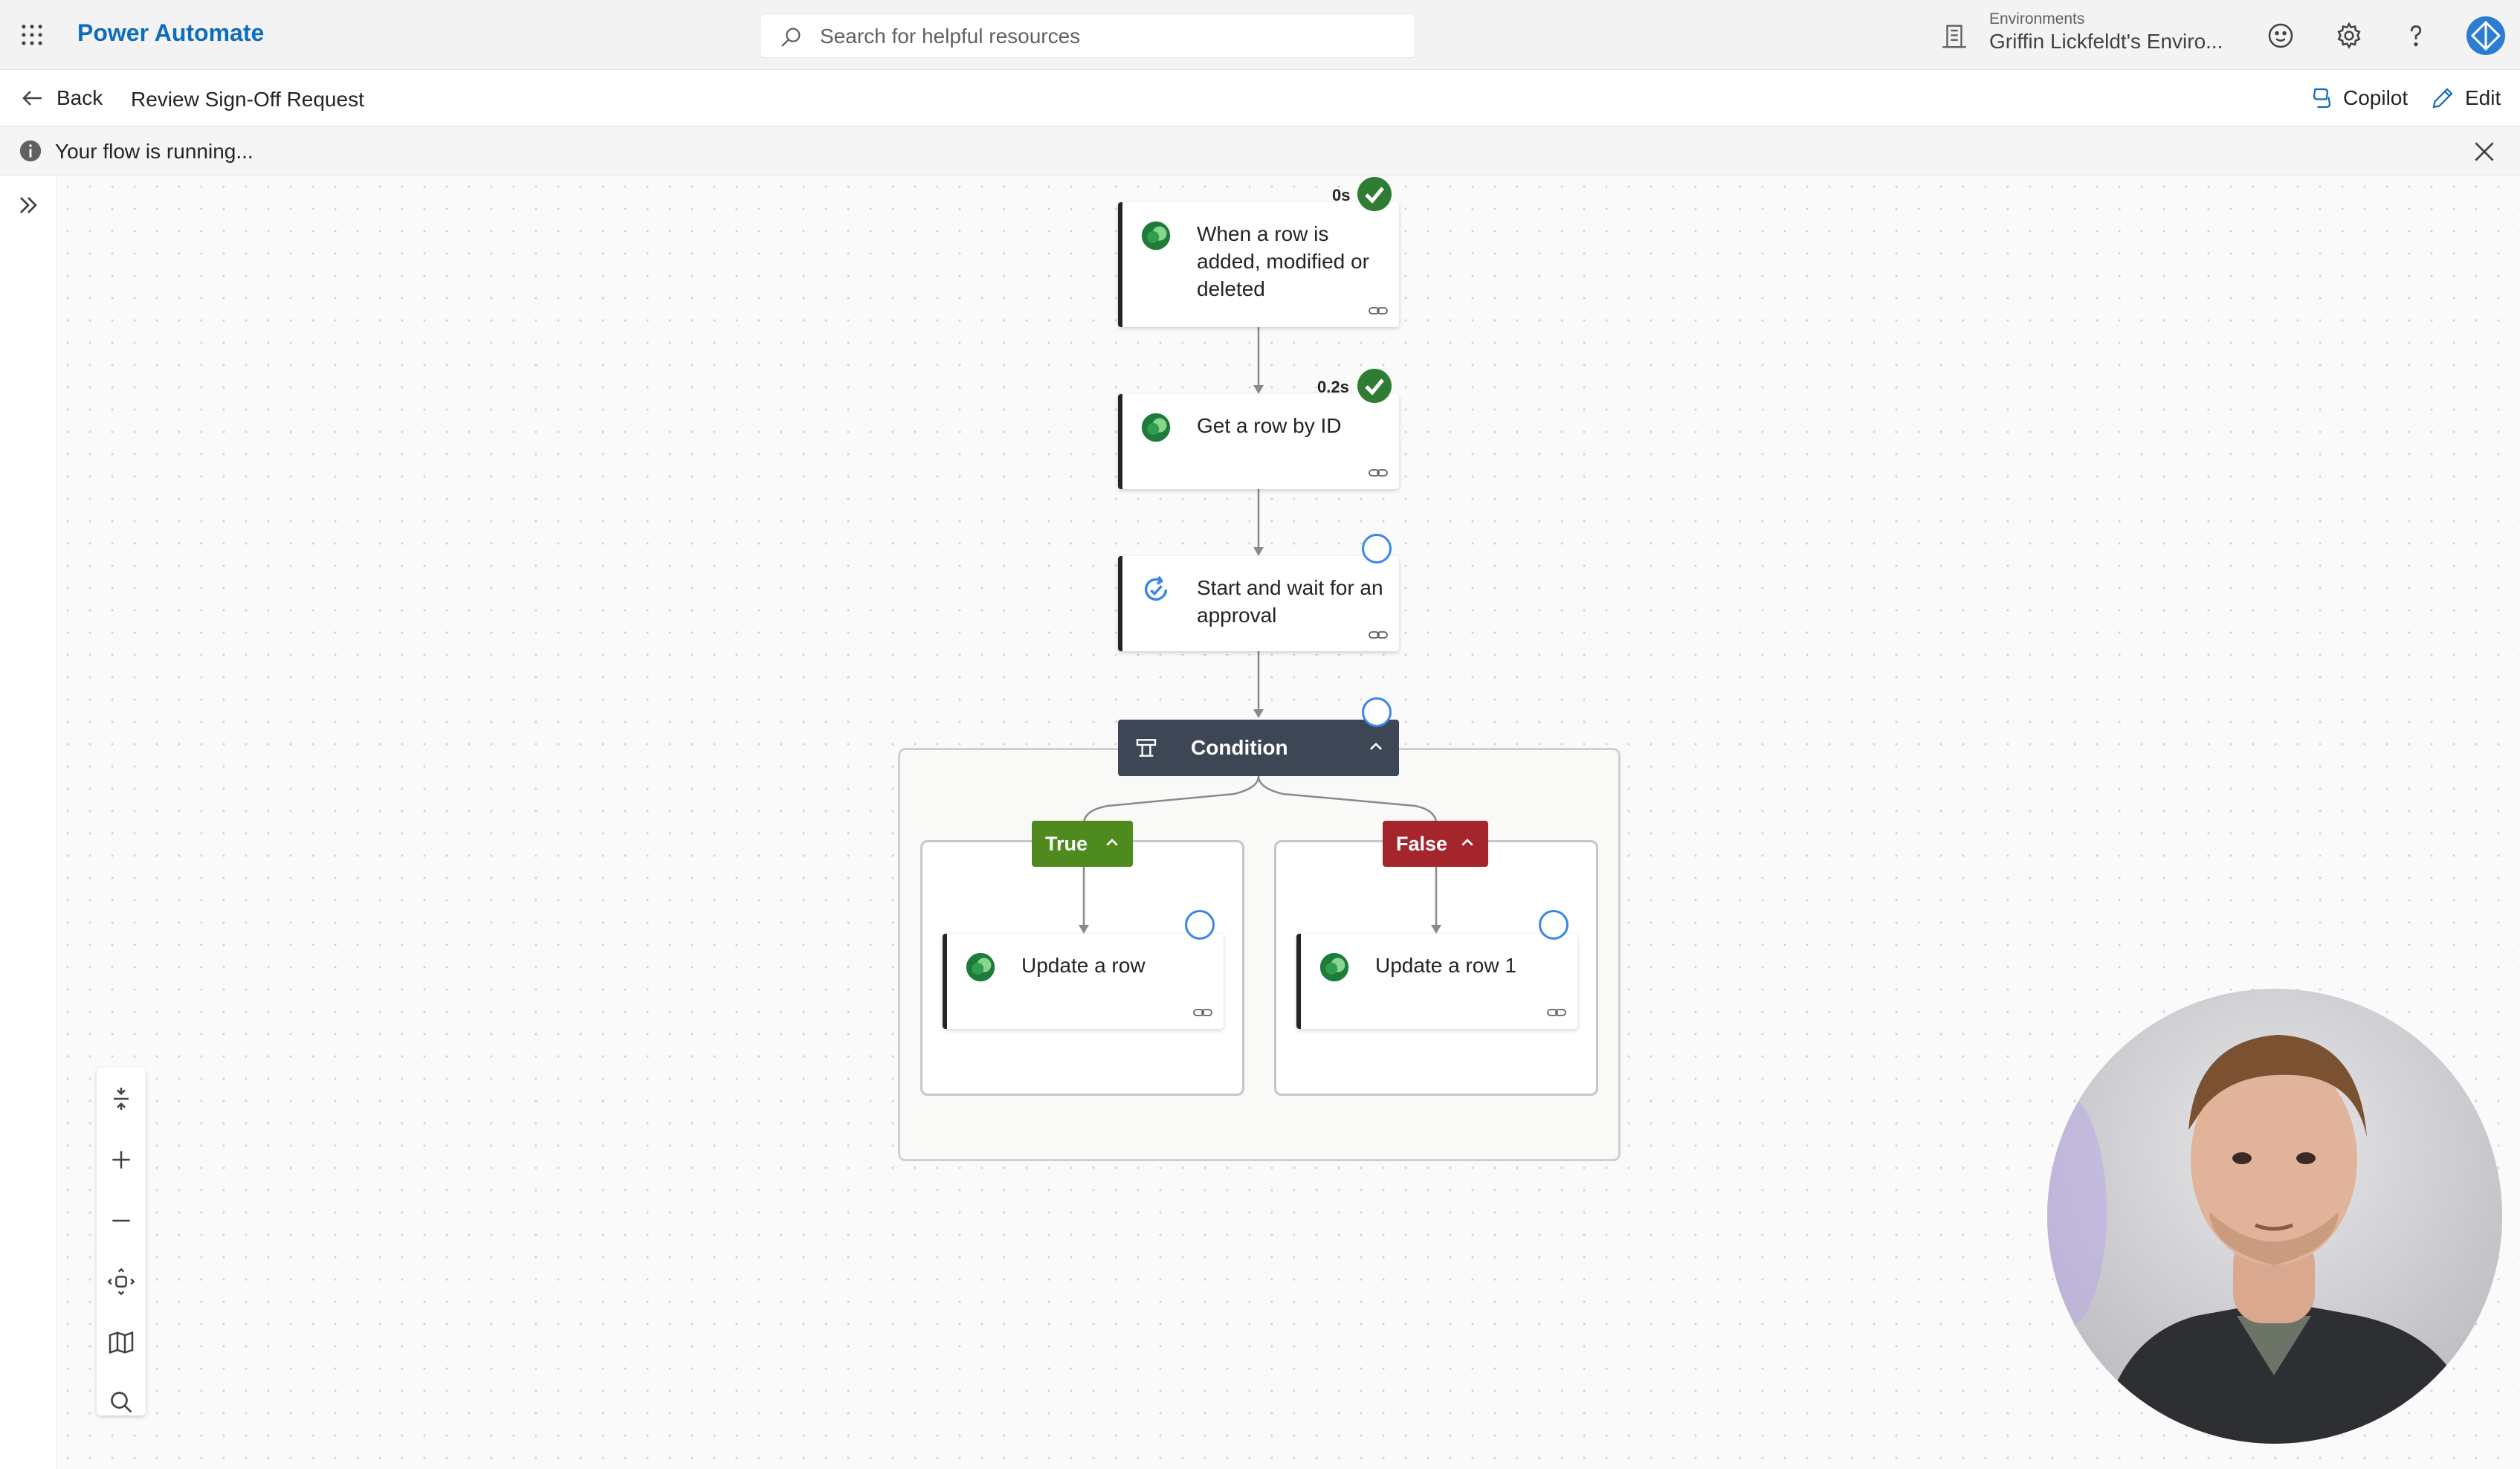 Image resolution: width=2520 pixels, height=1469 pixels. What do you see at coordinates (2485, 35) in the screenshot?
I see `user-avatar` at bounding box center [2485, 35].